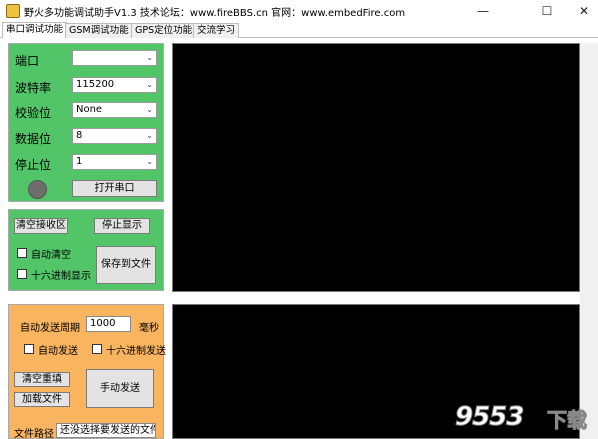  Describe the element at coordinates (106, 430) in the screenshot. I see `file-path-field: 还没选择要发送的文件` at that location.